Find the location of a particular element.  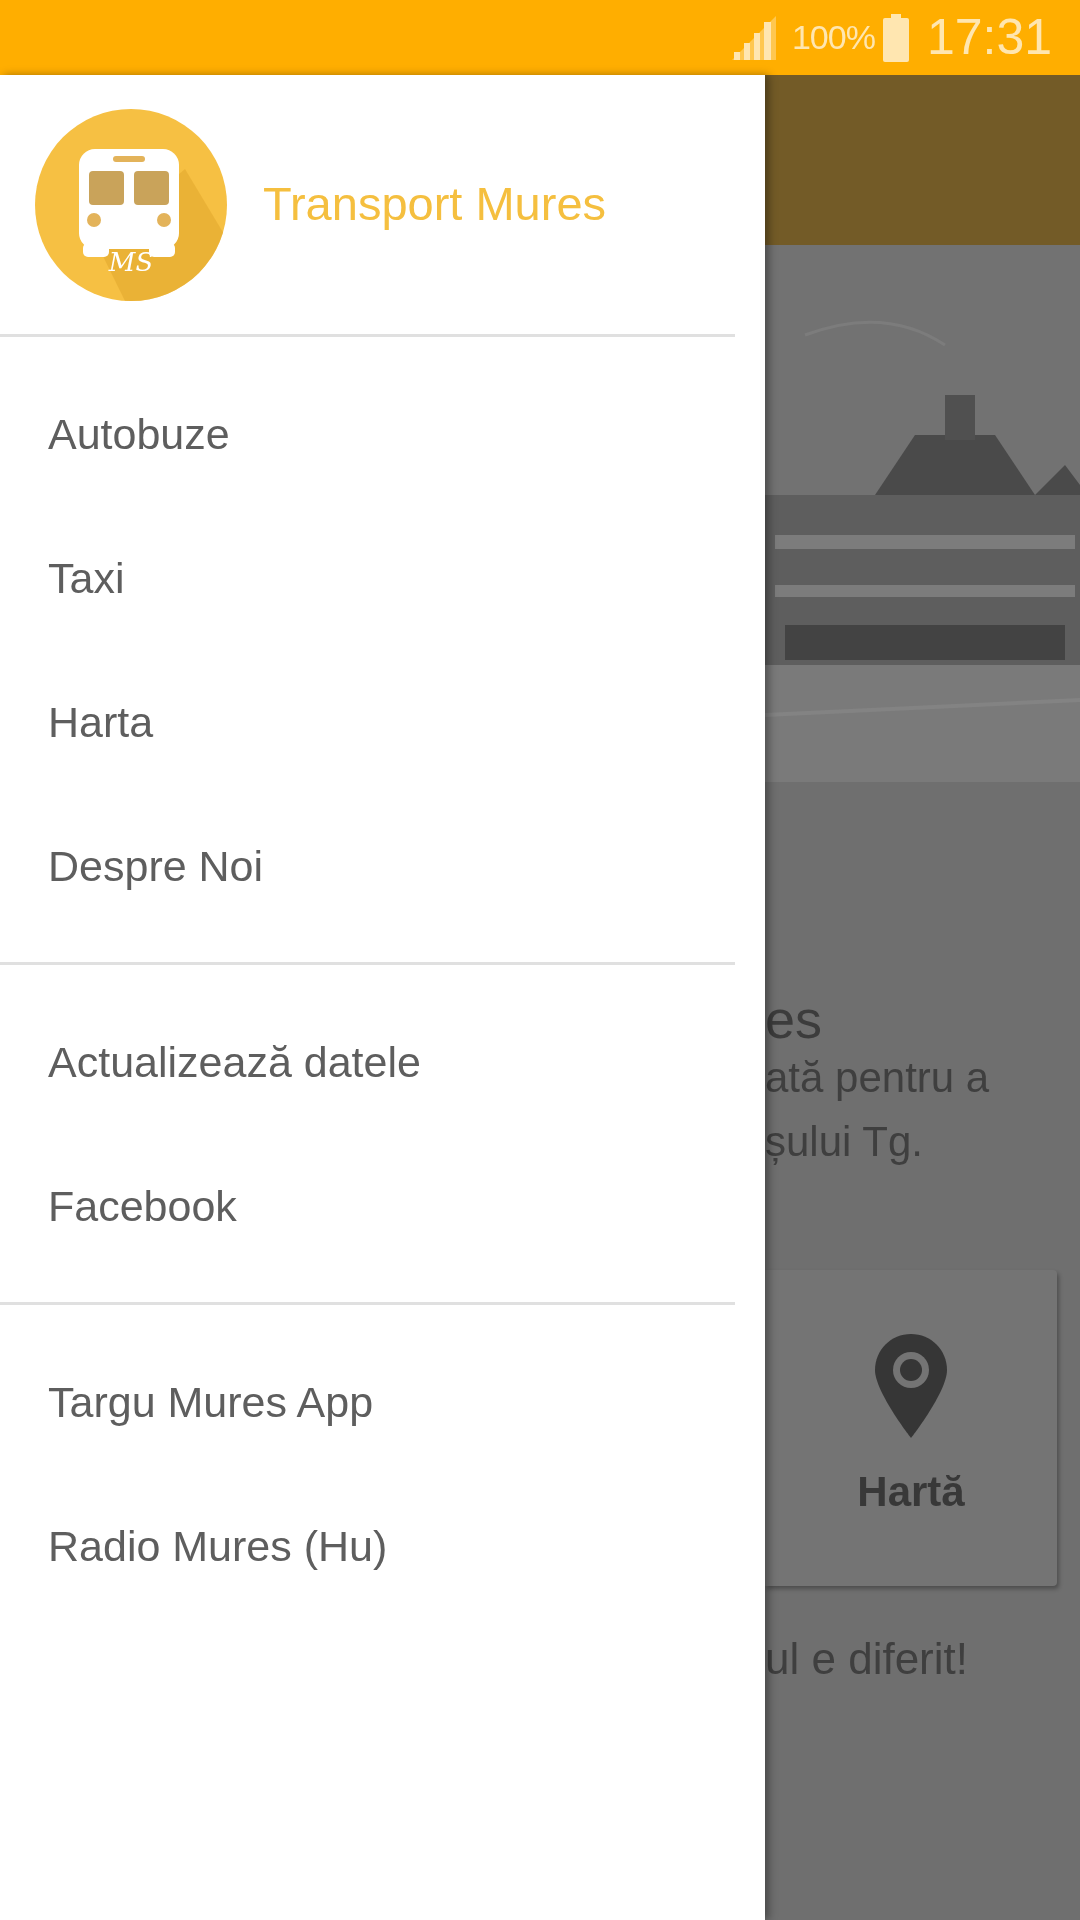

menu-item: Actualizează datele is located at coordinates (367, 1061).